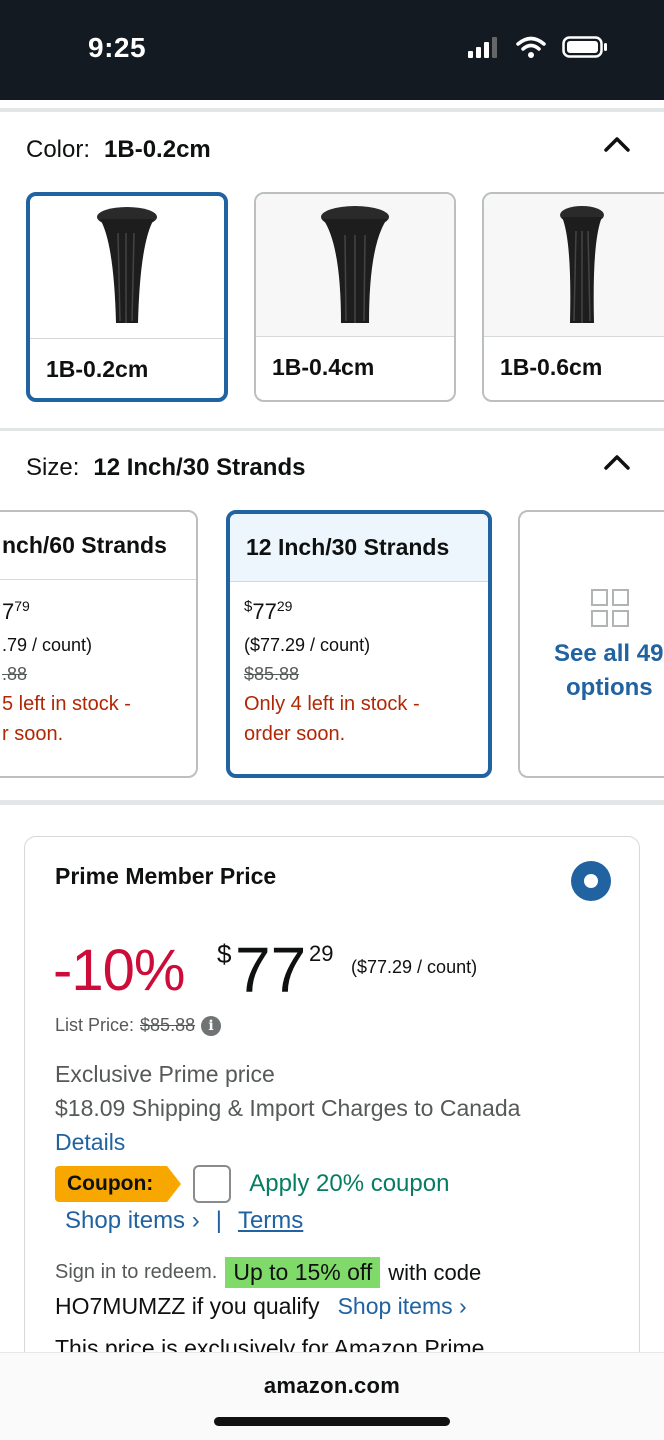 Image resolution: width=664 pixels, height=1440 pixels. I want to click on list-price: List Price: $85.88 i, so click(138, 1025).